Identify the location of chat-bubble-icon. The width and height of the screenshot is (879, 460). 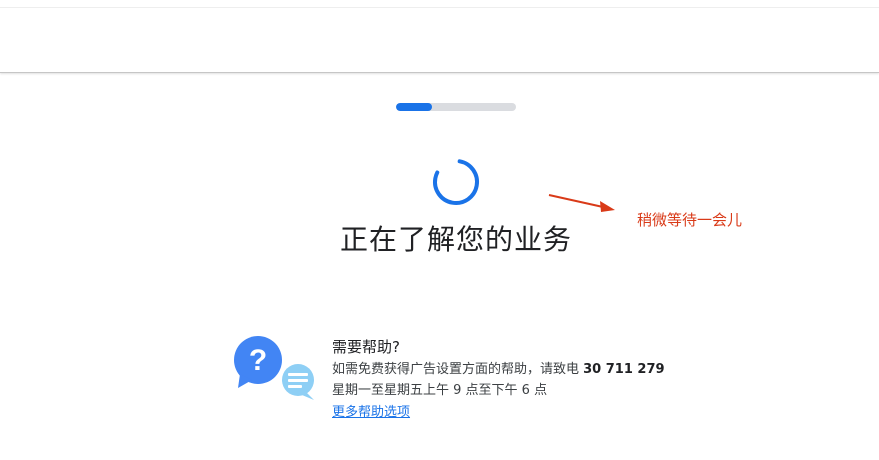
(298, 382).